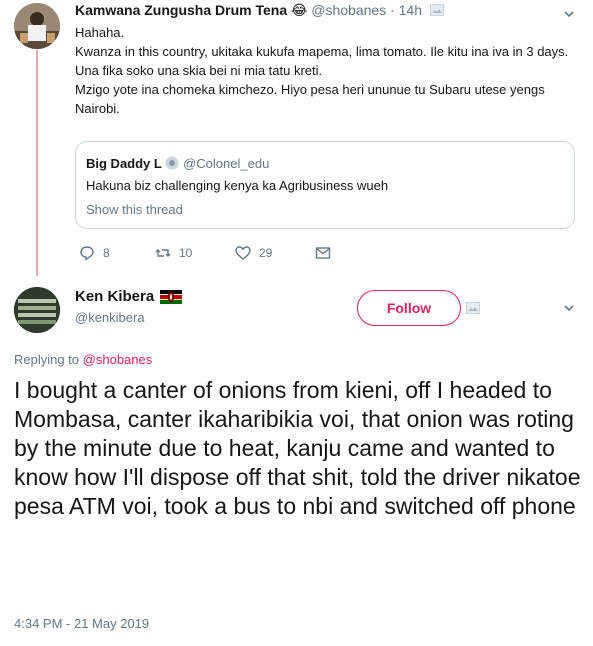 This screenshot has width=593, height=646. I want to click on quoted-avatar-icon, so click(172, 163).